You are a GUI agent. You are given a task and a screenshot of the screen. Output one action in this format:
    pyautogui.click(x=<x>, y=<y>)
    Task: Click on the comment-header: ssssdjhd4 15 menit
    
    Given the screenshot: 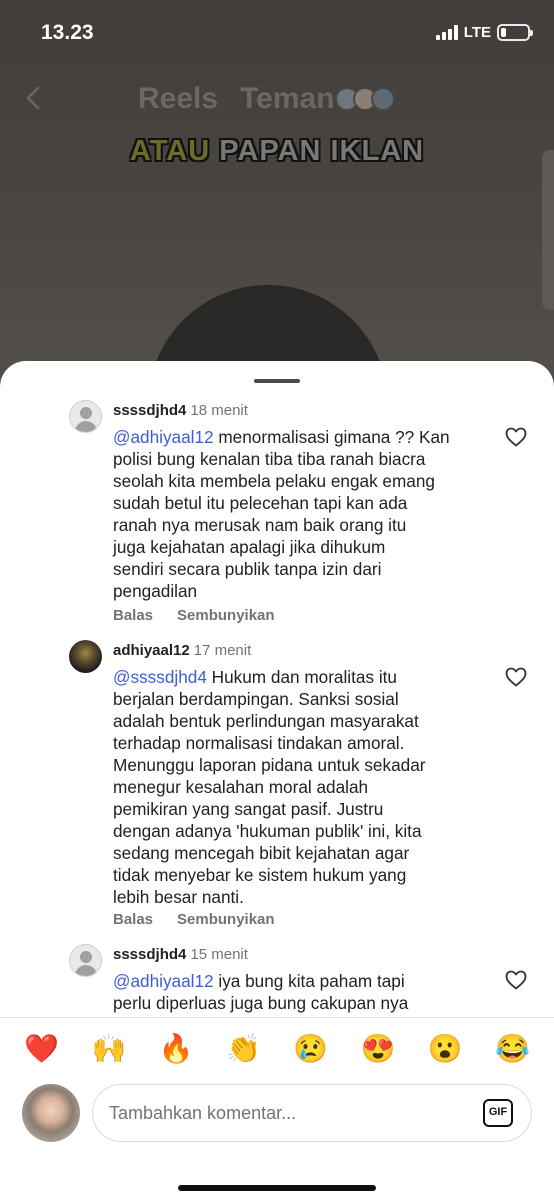 What is the action you would take?
    pyautogui.click(x=180, y=954)
    